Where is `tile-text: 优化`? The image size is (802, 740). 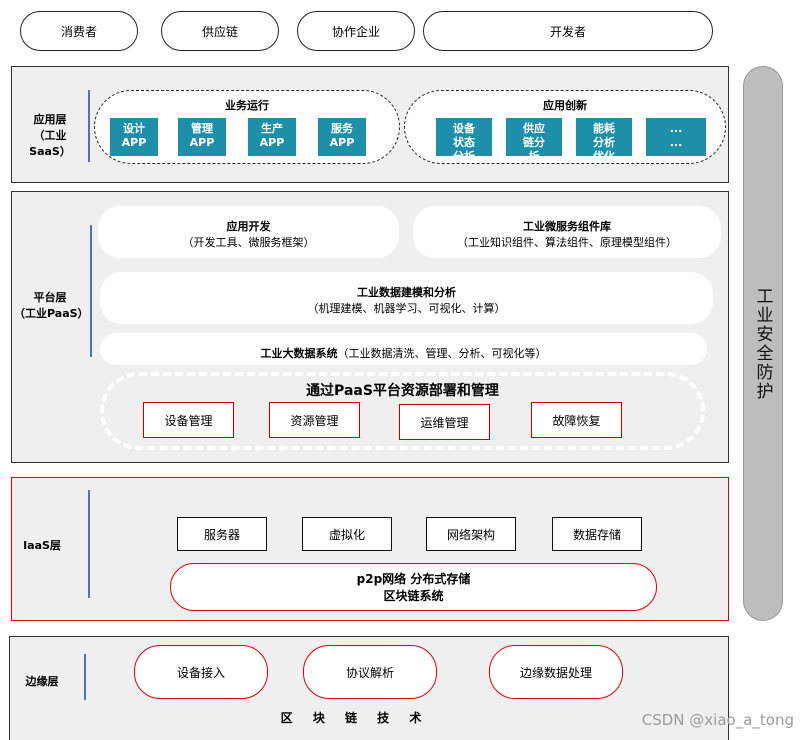
tile-text: 优化 is located at coordinates (604, 153).